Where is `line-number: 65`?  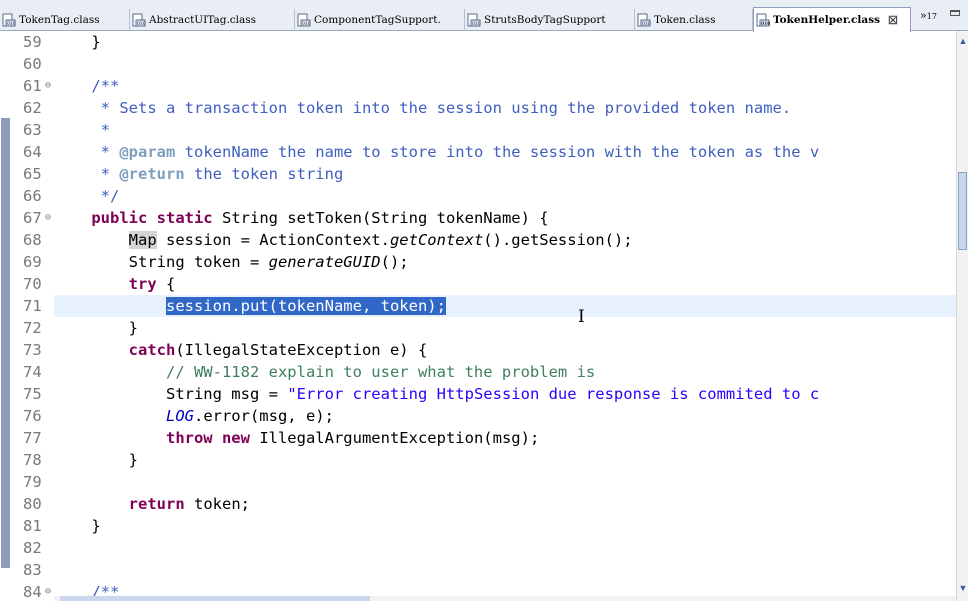 line-number: 65 is located at coordinates (32, 174).